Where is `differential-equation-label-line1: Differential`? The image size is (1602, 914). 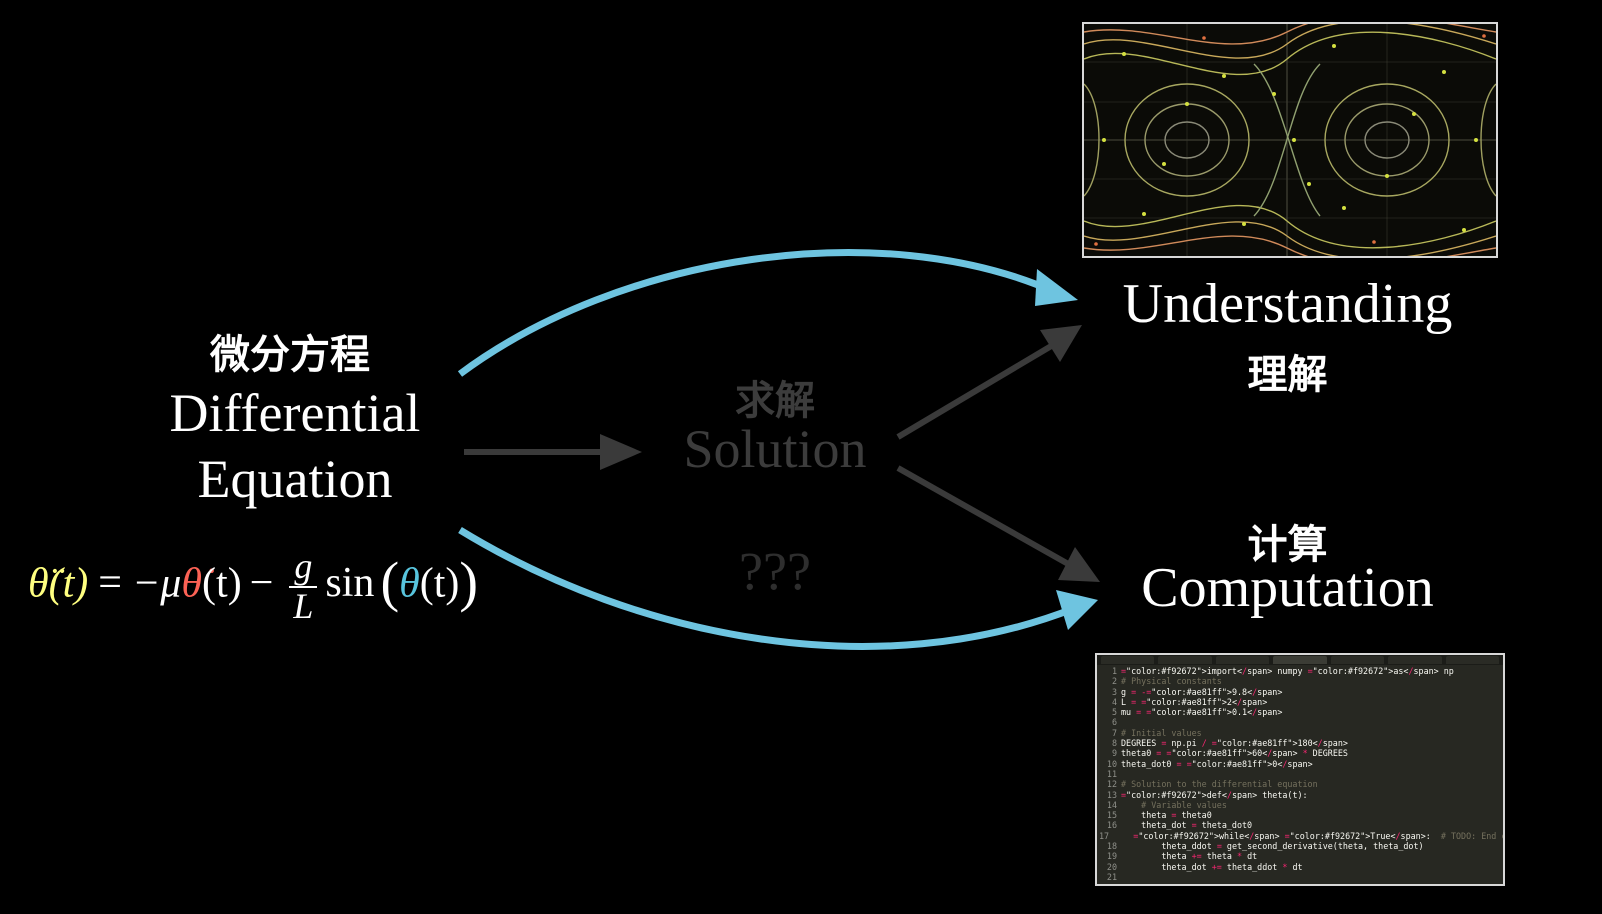 differential-equation-label-line1: Differential is located at coordinates (295, 413).